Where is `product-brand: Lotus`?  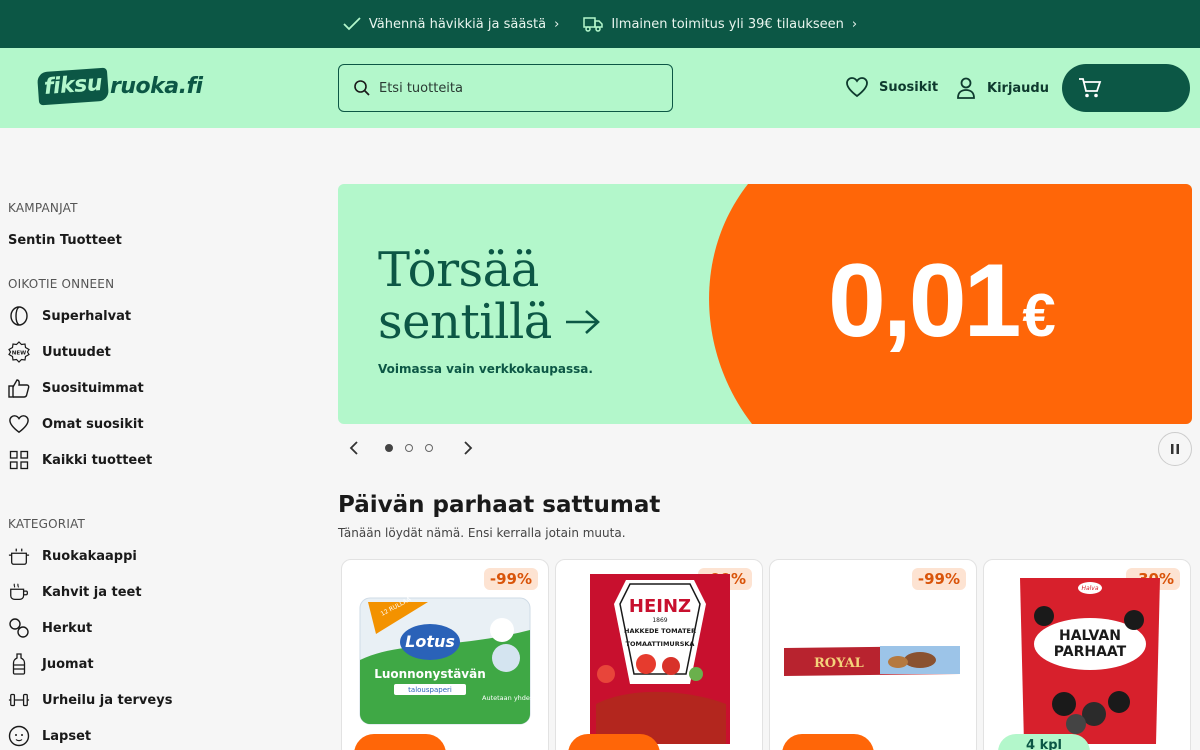 product-brand: Lotus is located at coordinates (430, 641).